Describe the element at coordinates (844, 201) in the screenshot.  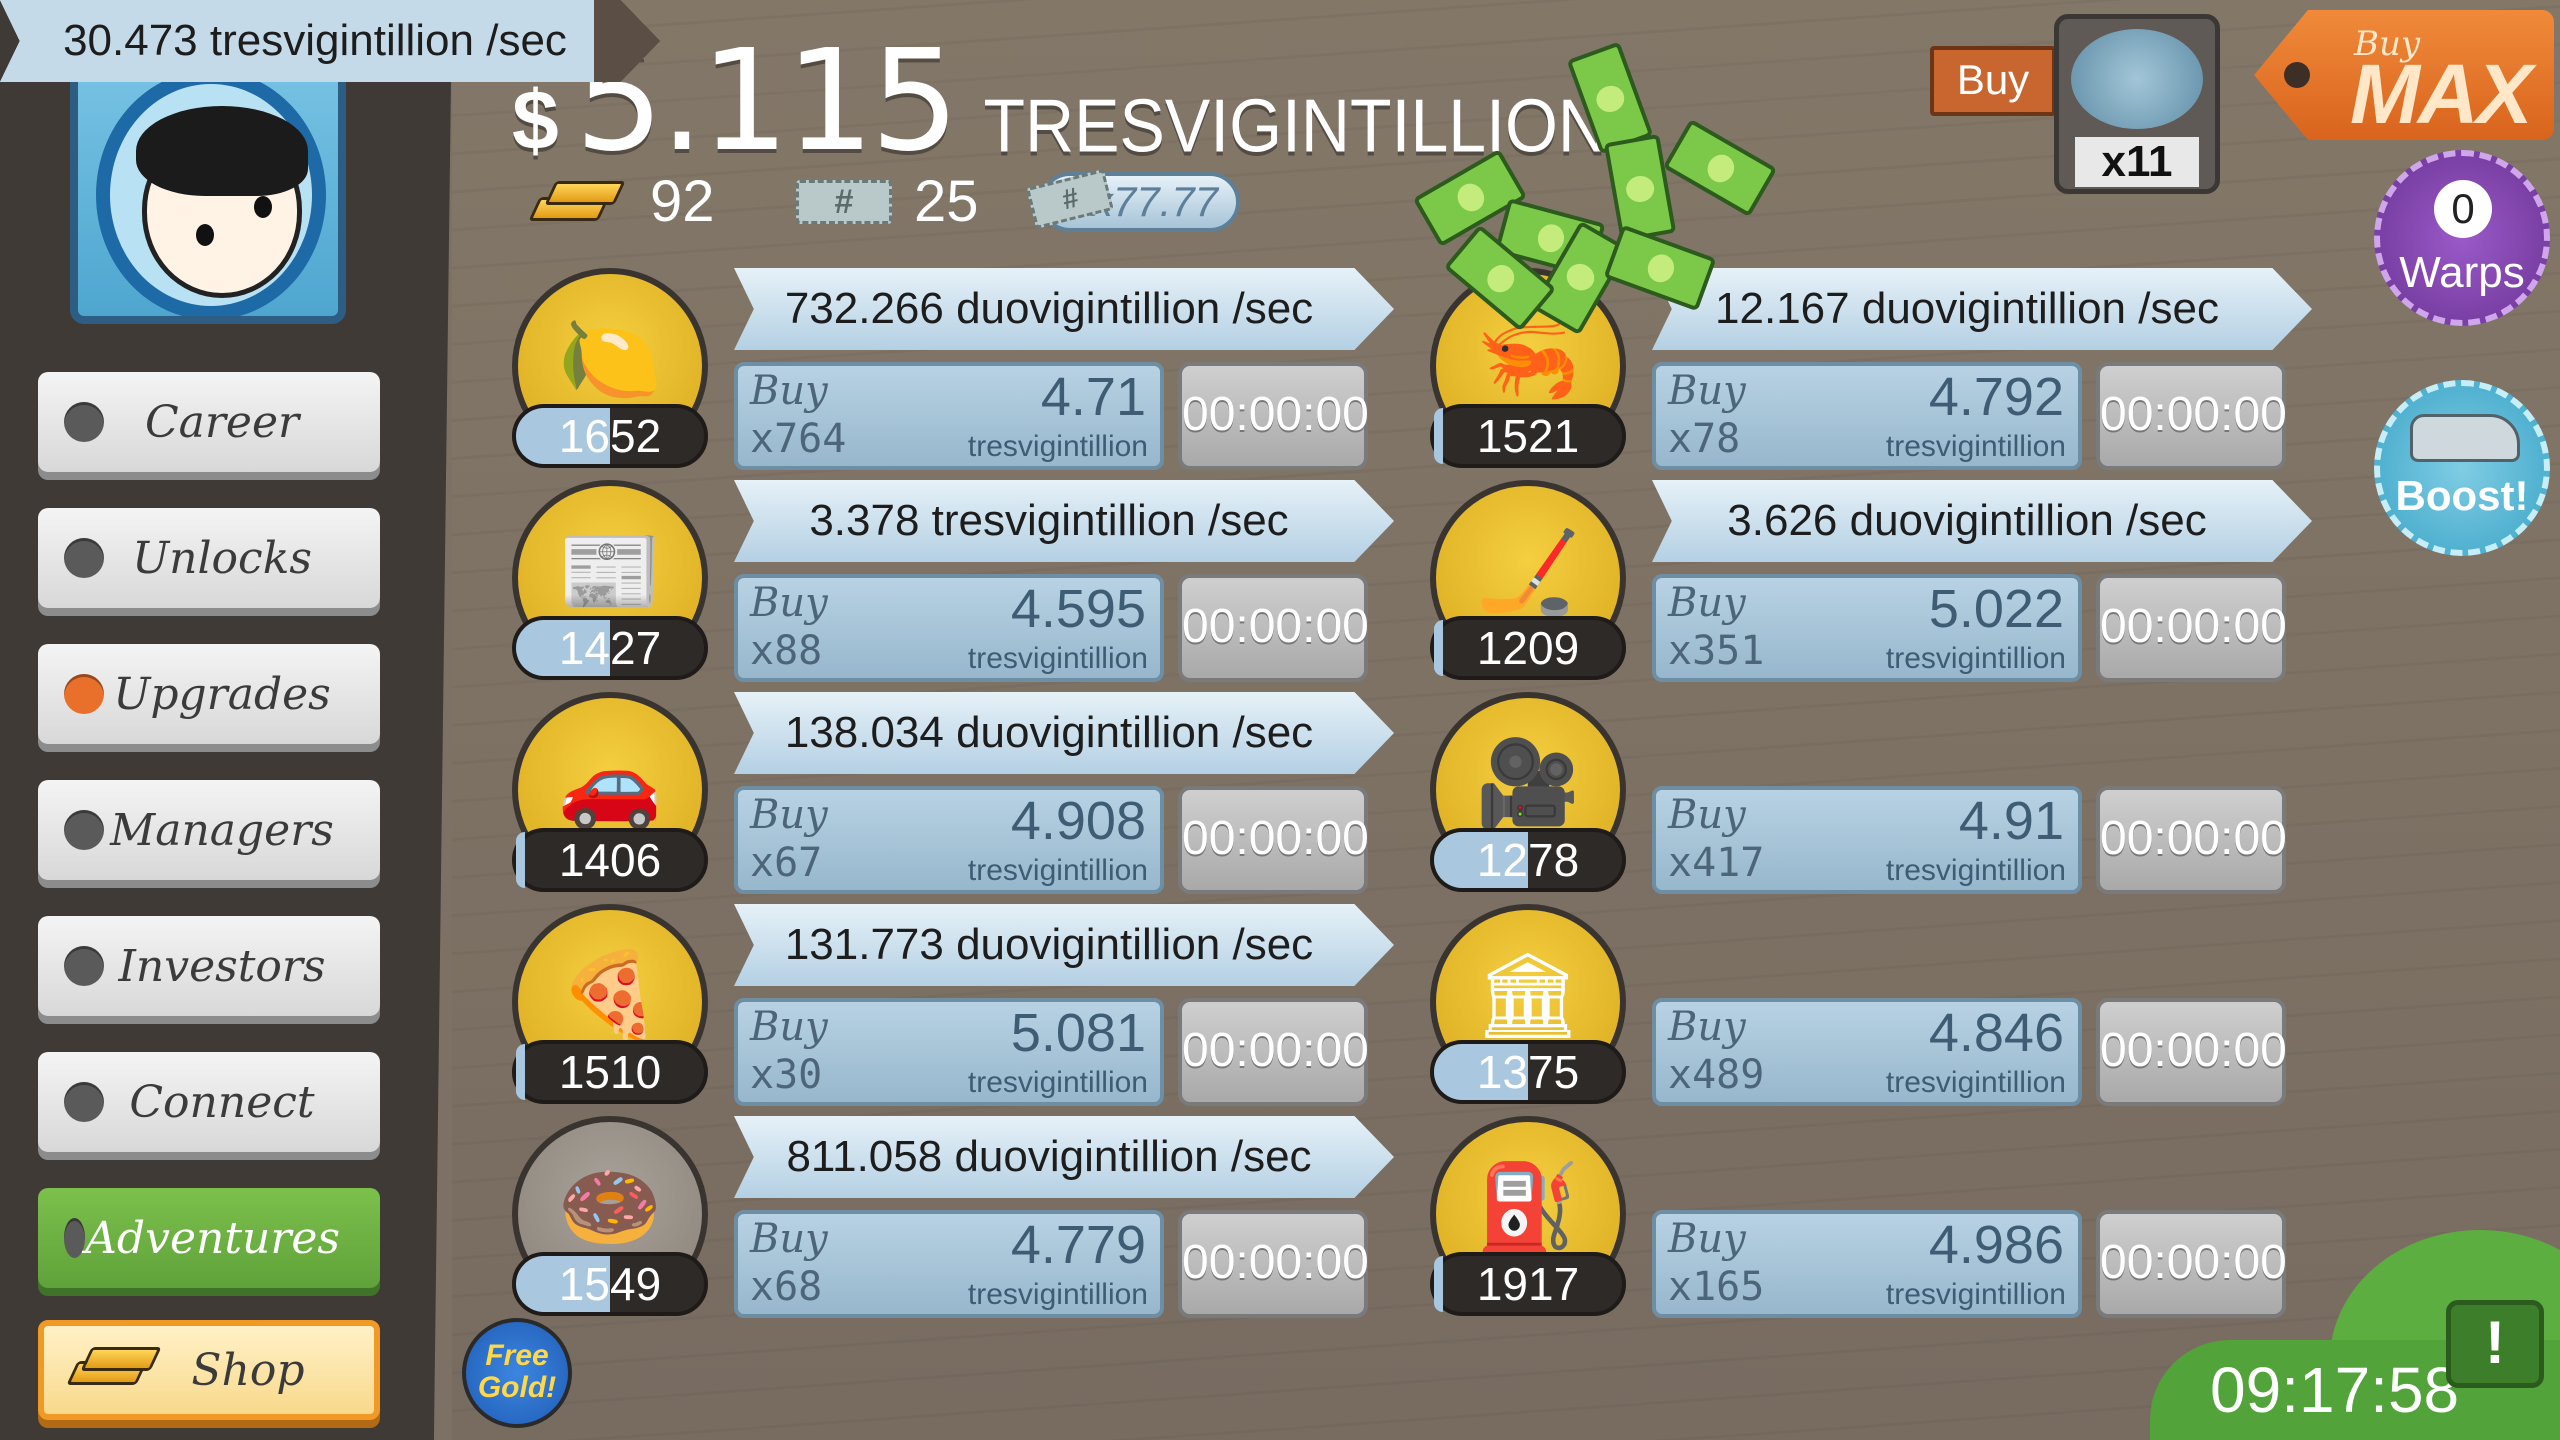
I see `megabucks-icon: #` at that location.